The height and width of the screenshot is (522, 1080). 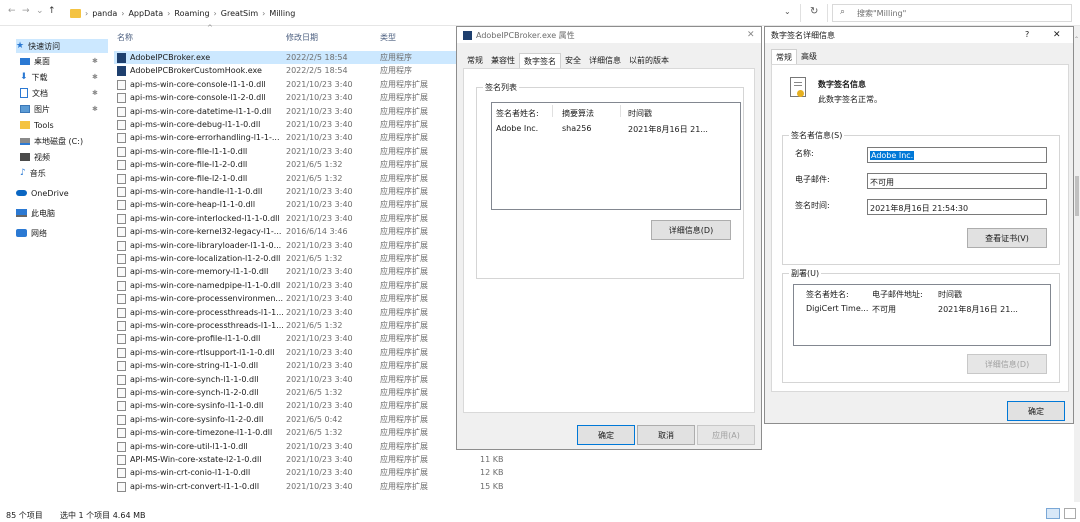 I want to click on sidebar-item-downloads: ⬇ 下载 ✱, so click(x=59, y=77).